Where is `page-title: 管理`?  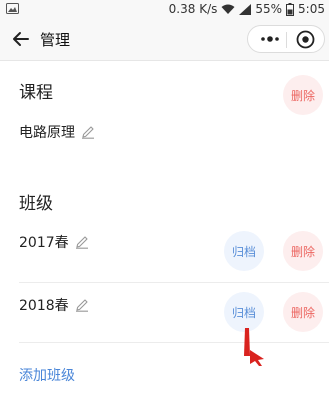
page-title: 管理 is located at coordinates (55, 40).